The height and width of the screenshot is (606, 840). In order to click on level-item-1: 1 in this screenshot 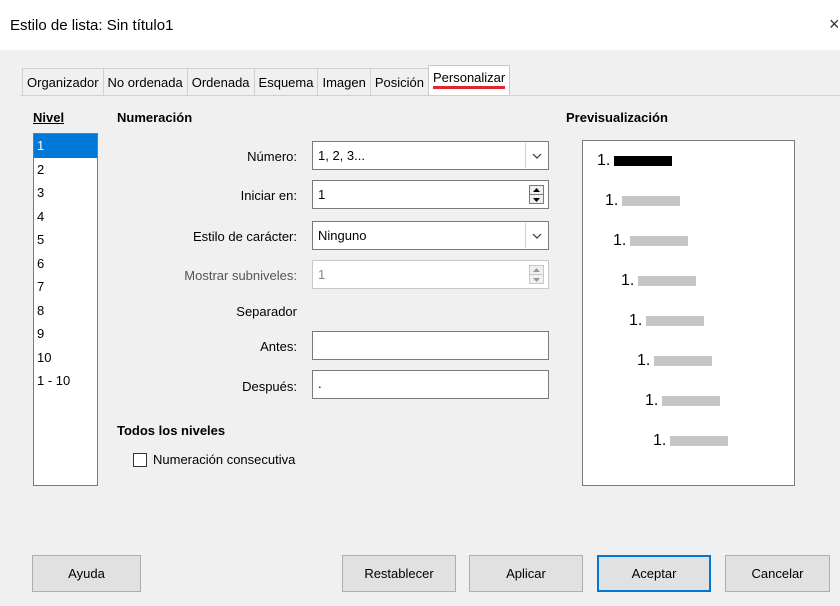, I will do `click(65, 146)`.